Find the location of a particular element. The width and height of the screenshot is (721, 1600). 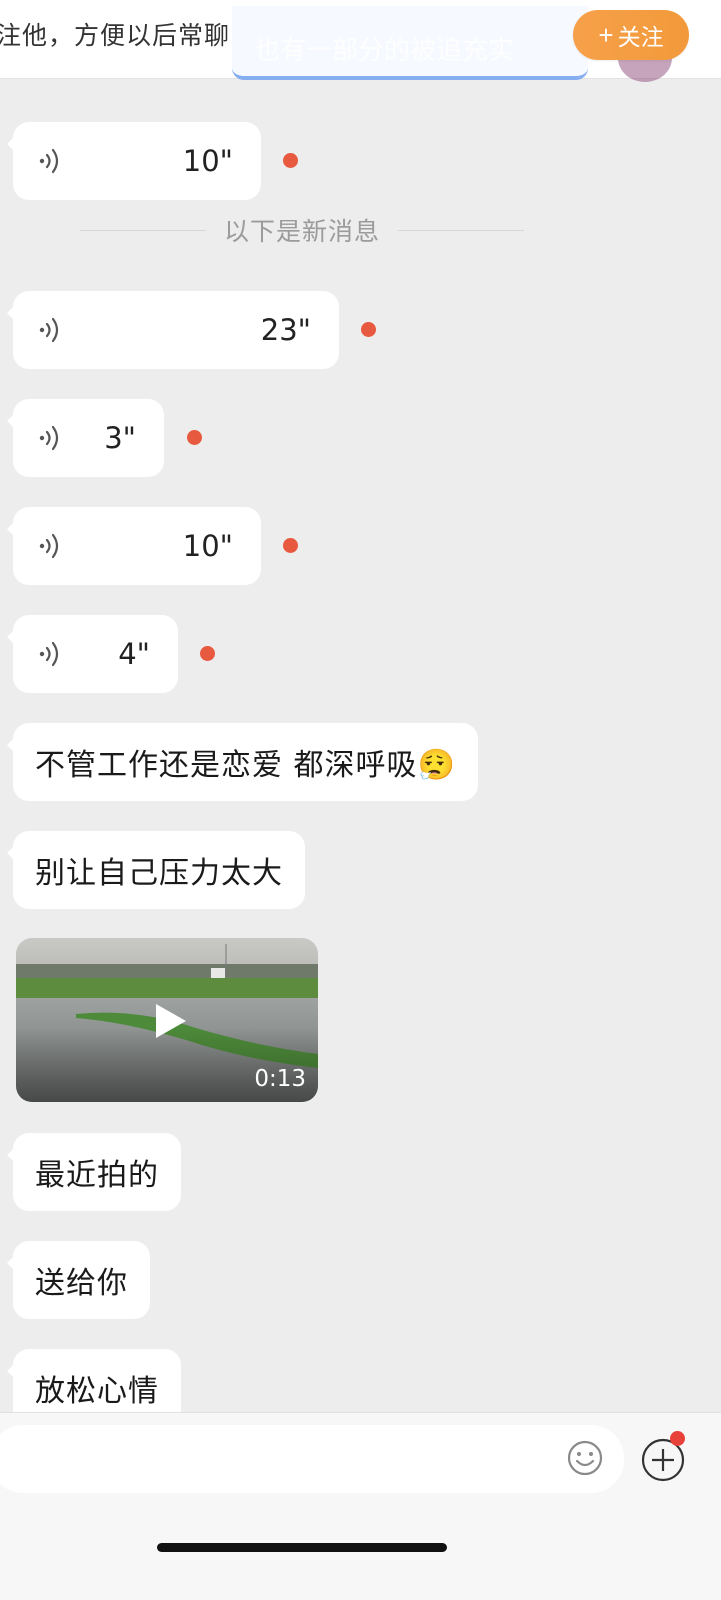

home-indicator is located at coordinates (302, 1547).